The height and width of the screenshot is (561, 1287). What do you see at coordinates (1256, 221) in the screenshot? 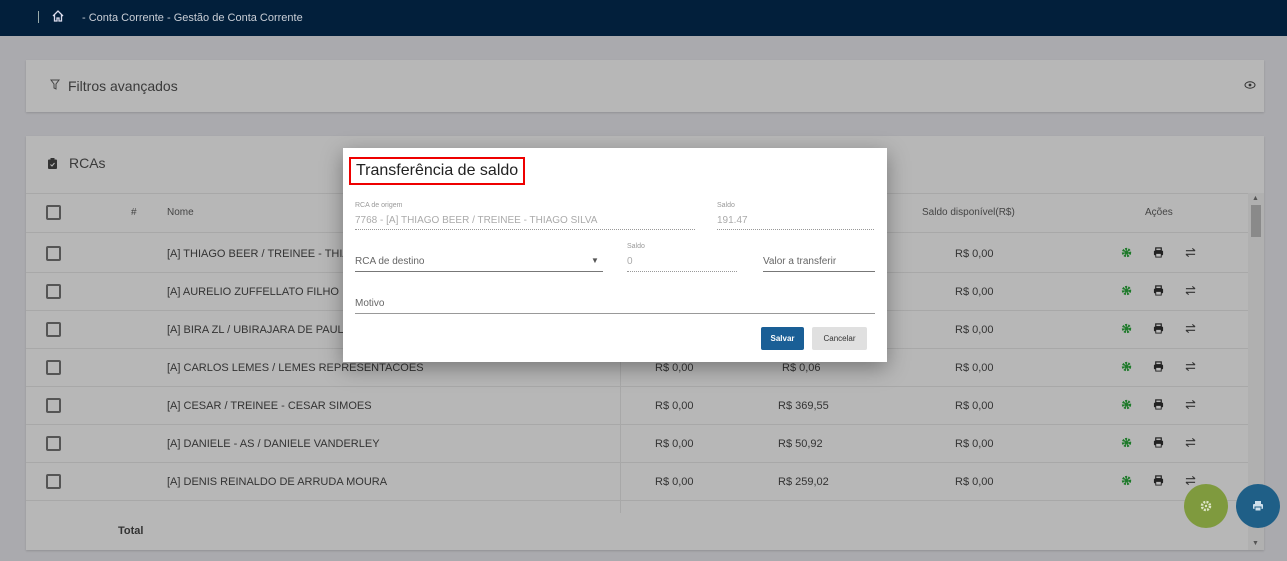
I see `scroll-thumb` at bounding box center [1256, 221].